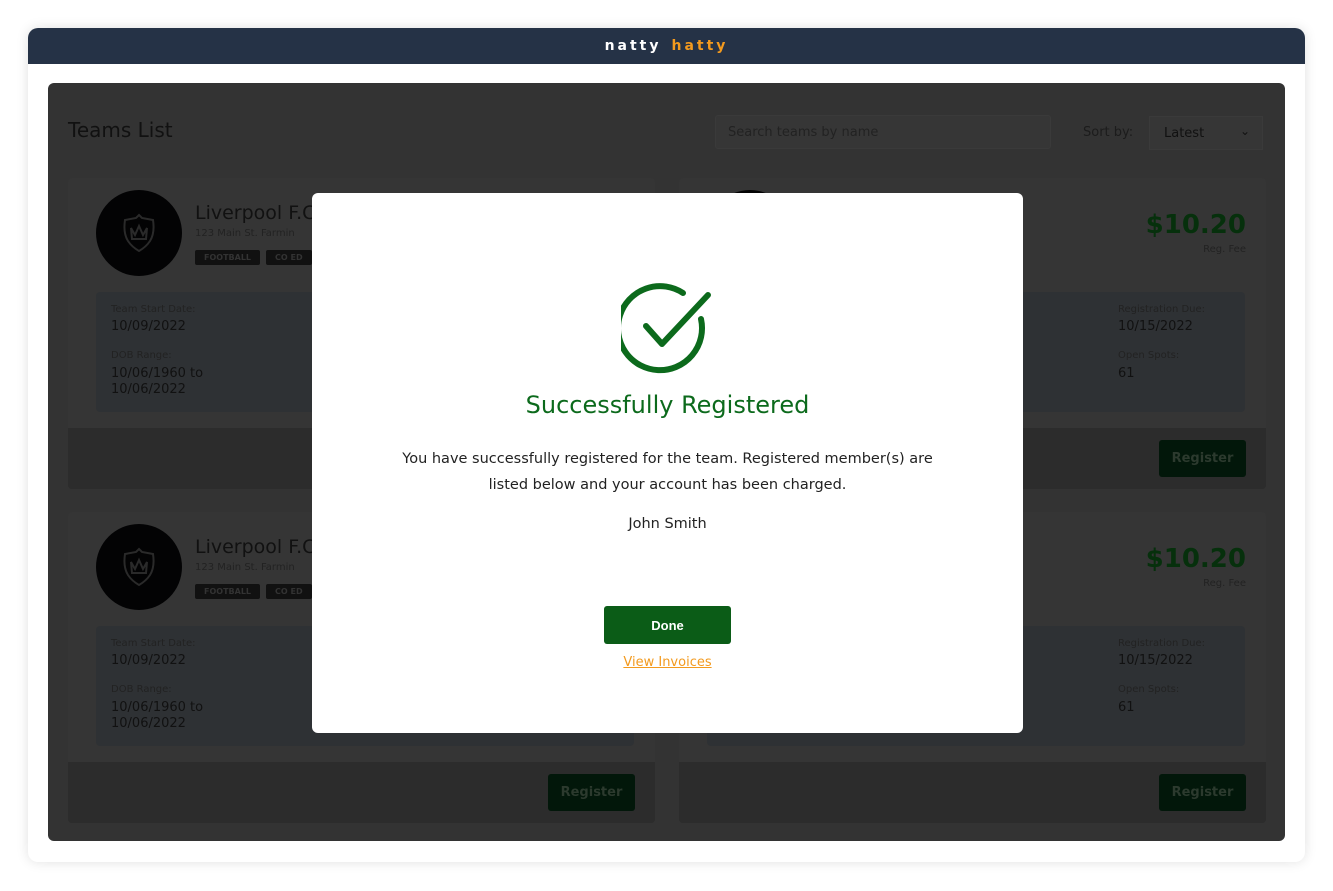 The height and width of the screenshot is (891, 1333). What do you see at coordinates (633, 46) in the screenshot?
I see `logo-part1: natty` at bounding box center [633, 46].